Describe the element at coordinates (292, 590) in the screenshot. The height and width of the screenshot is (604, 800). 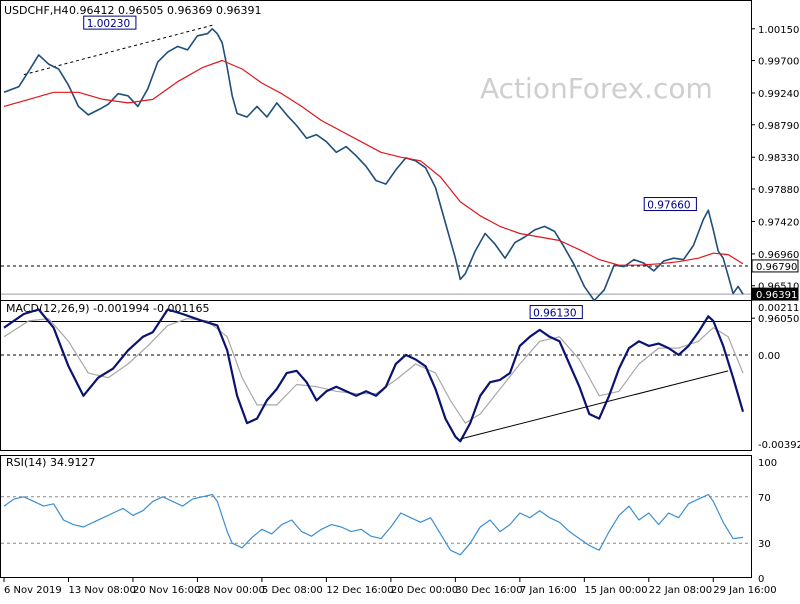
I see `time-tick-label: 5 Dec 08:00` at that location.